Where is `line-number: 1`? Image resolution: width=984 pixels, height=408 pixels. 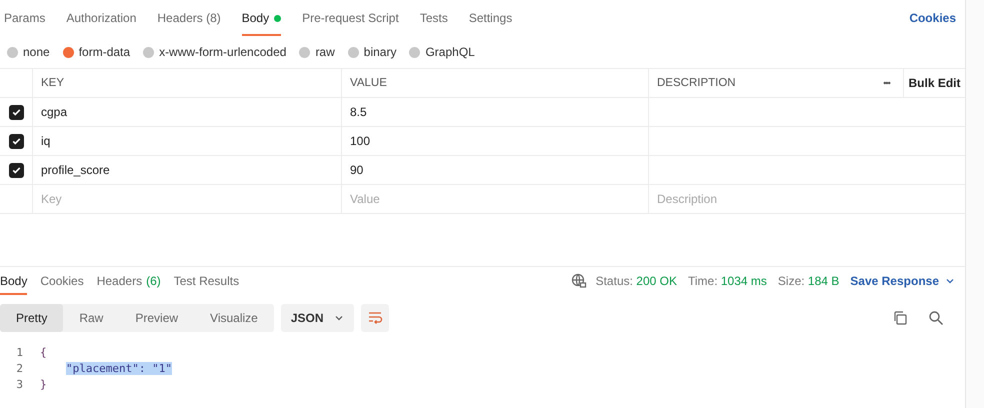 line-number: 1 is located at coordinates (19, 352).